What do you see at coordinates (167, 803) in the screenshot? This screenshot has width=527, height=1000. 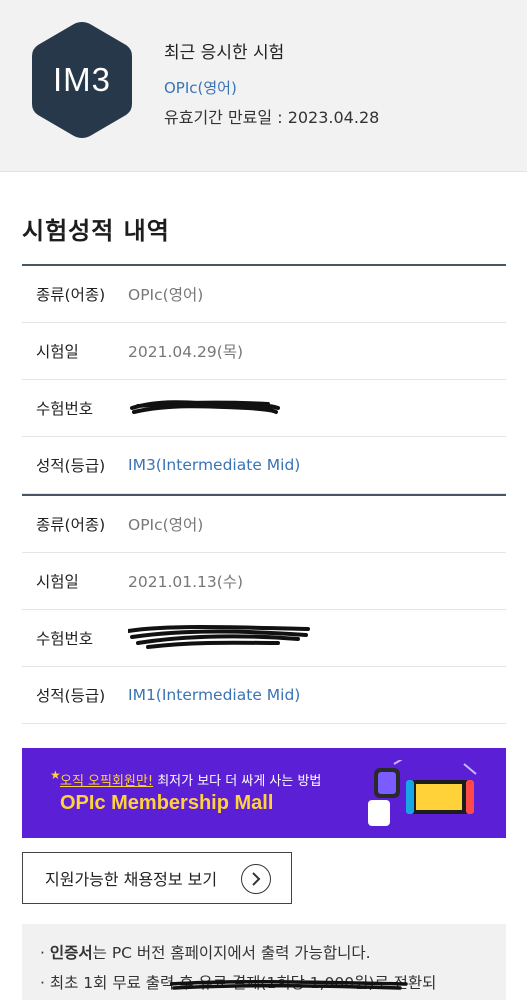 I see `banner-title: OPIc Membership Mall` at bounding box center [167, 803].